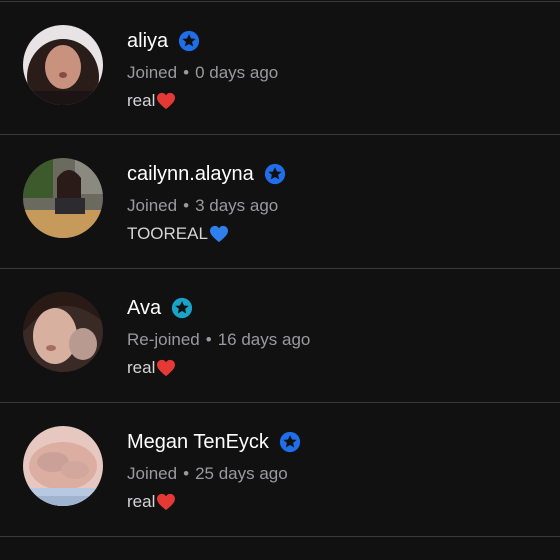 This screenshot has height=560, width=560. Describe the element at coordinates (198, 442) in the screenshot. I see `member-name: Megan TenEyck` at that location.